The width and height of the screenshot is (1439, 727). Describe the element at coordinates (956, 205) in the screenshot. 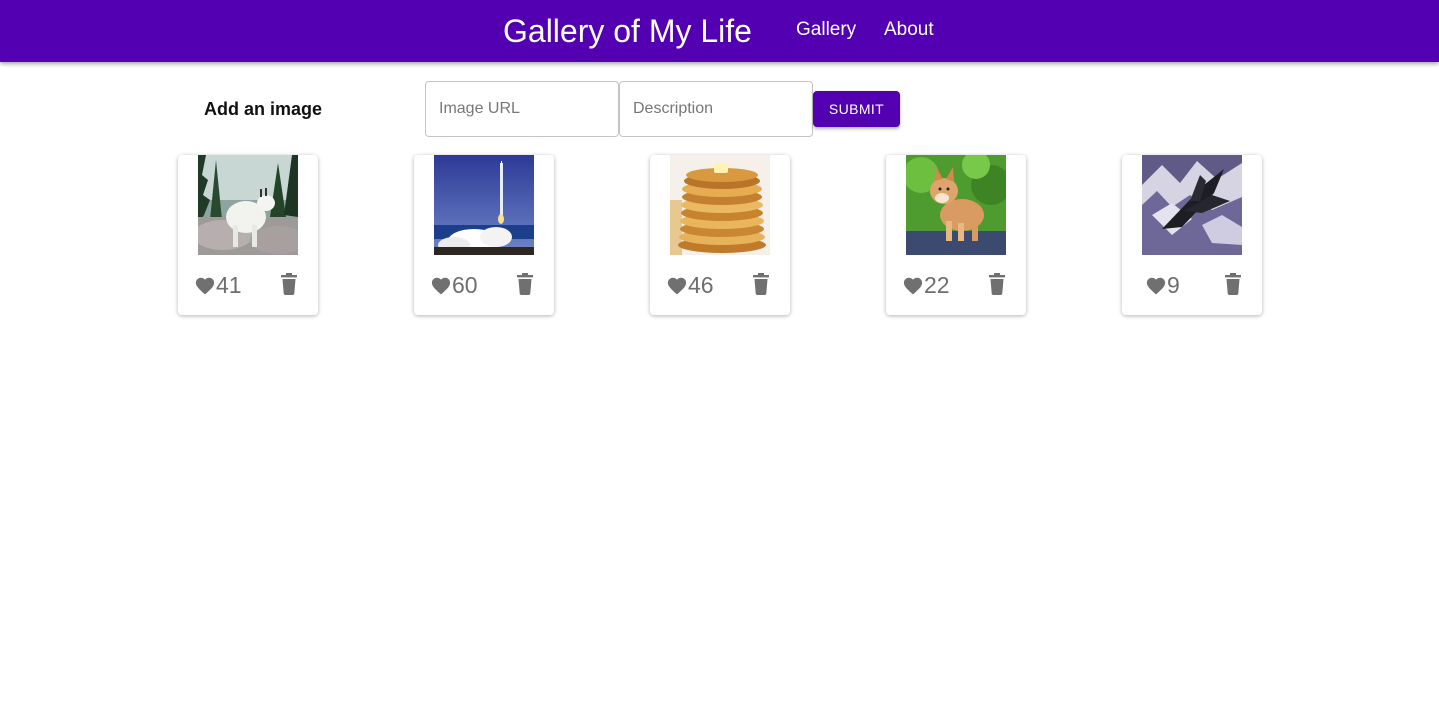

I see `gallery-image-puppy` at that location.